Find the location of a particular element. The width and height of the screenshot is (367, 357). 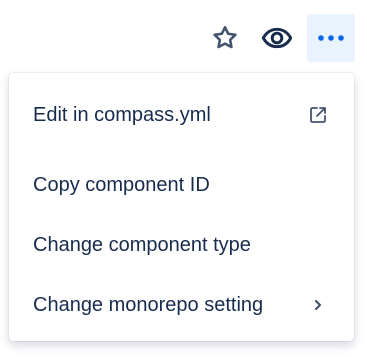

header-actions is located at coordinates (279, 38).